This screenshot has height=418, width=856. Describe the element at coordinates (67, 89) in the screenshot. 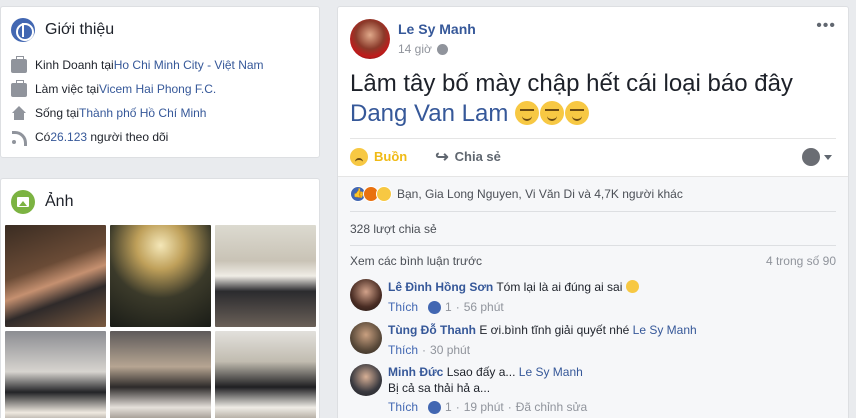

I see `intro-prefix: Làm việc tại` at that location.